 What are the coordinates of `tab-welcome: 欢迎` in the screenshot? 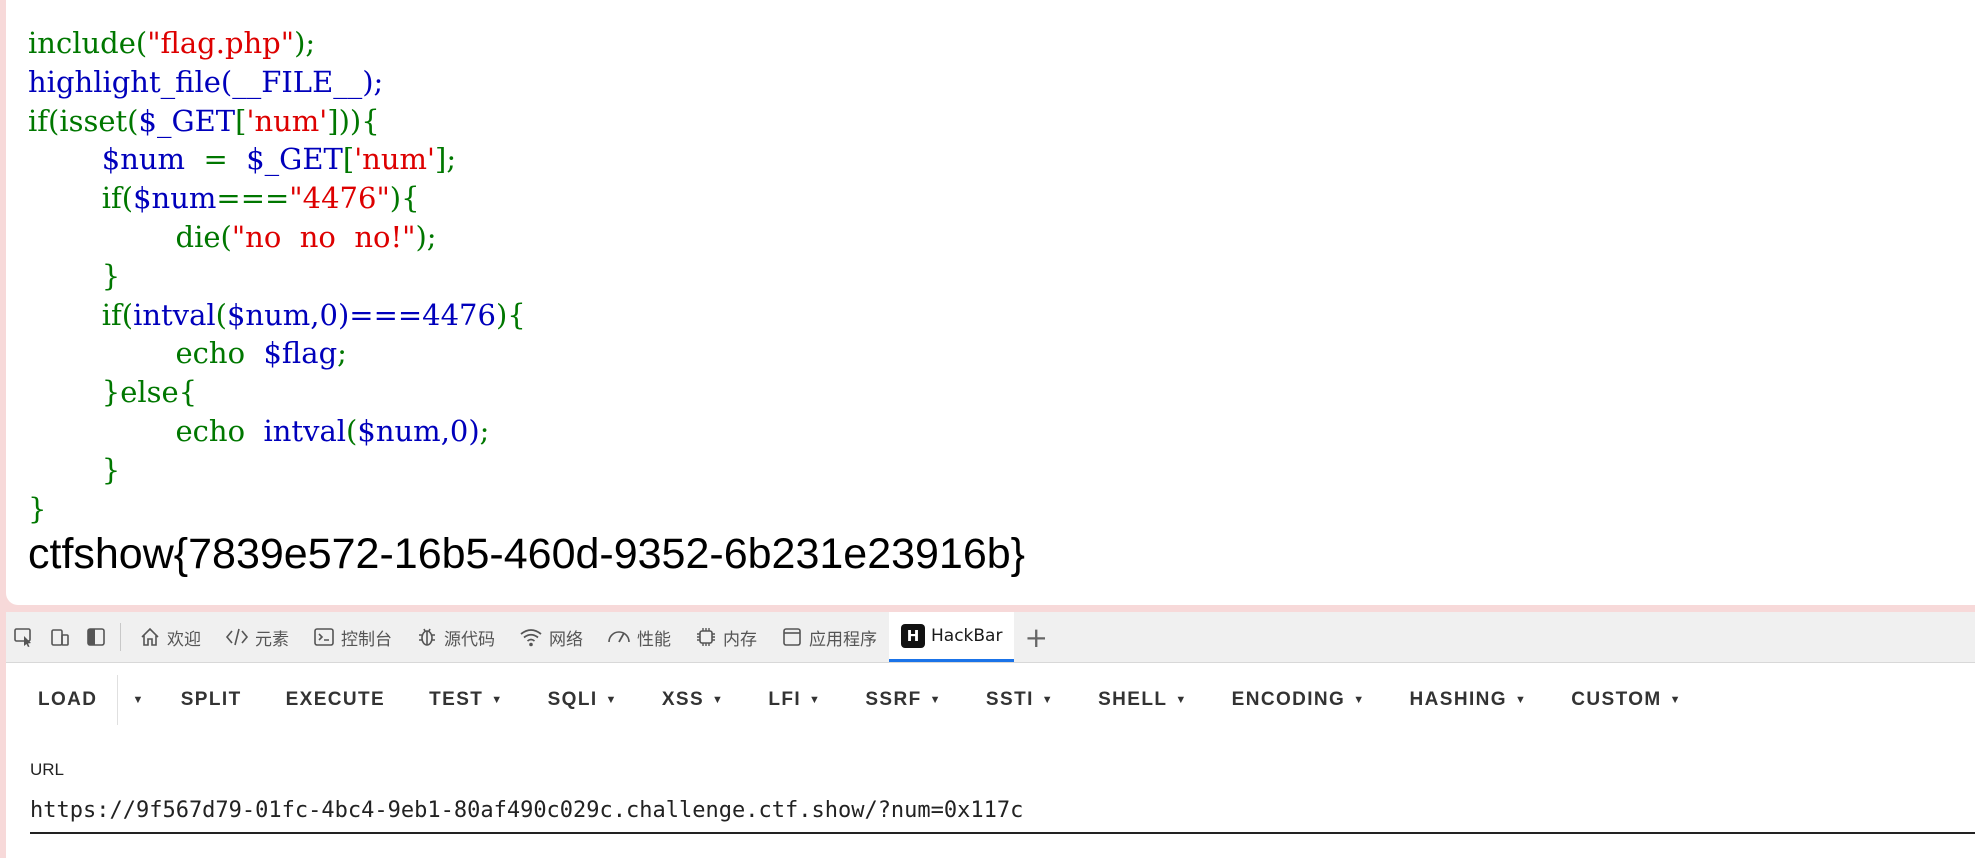 It's located at (170, 637).